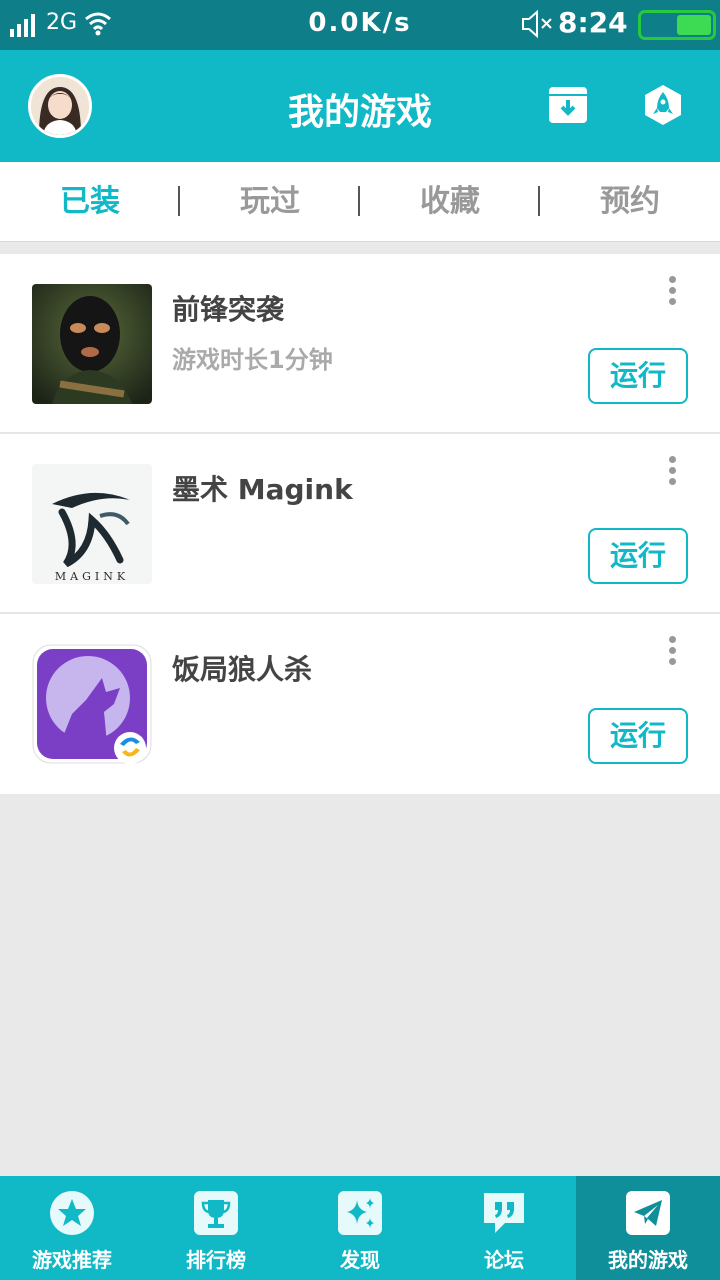  Describe the element at coordinates (72, 1213) in the screenshot. I see `star-icon` at that location.